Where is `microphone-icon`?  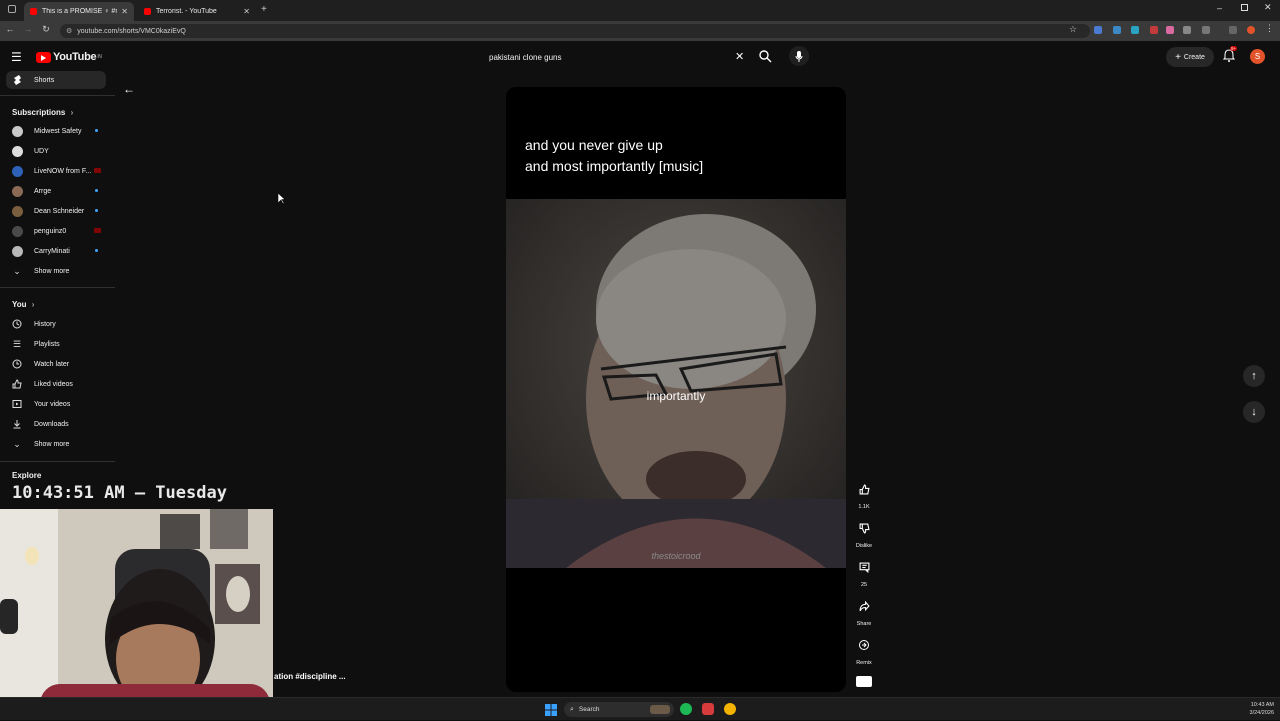
microphone-icon is located at coordinates (799, 56).